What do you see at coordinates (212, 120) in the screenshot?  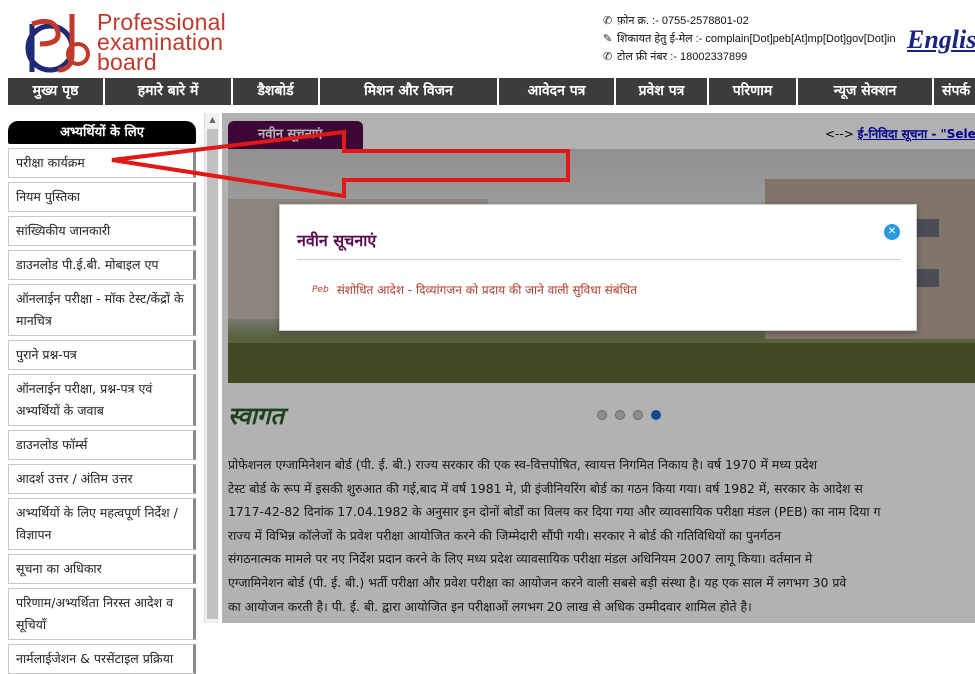 I see `scroll-up-arrow-icon: ▲` at bounding box center [212, 120].